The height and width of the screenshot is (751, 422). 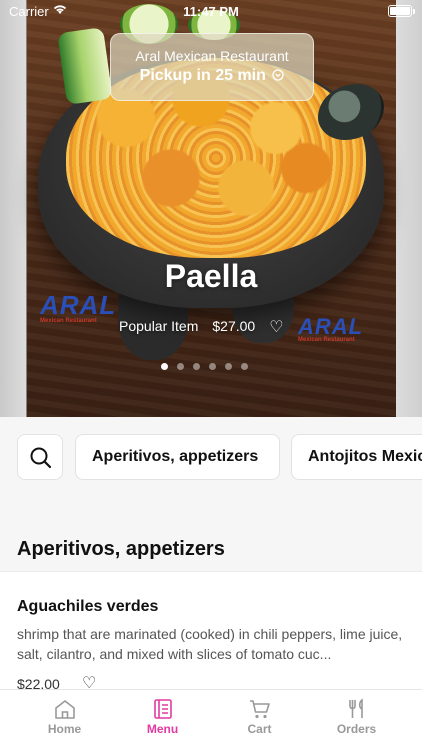 What do you see at coordinates (85, 66) in the screenshot?
I see `cucumber-garnish` at bounding box center [85, 66].